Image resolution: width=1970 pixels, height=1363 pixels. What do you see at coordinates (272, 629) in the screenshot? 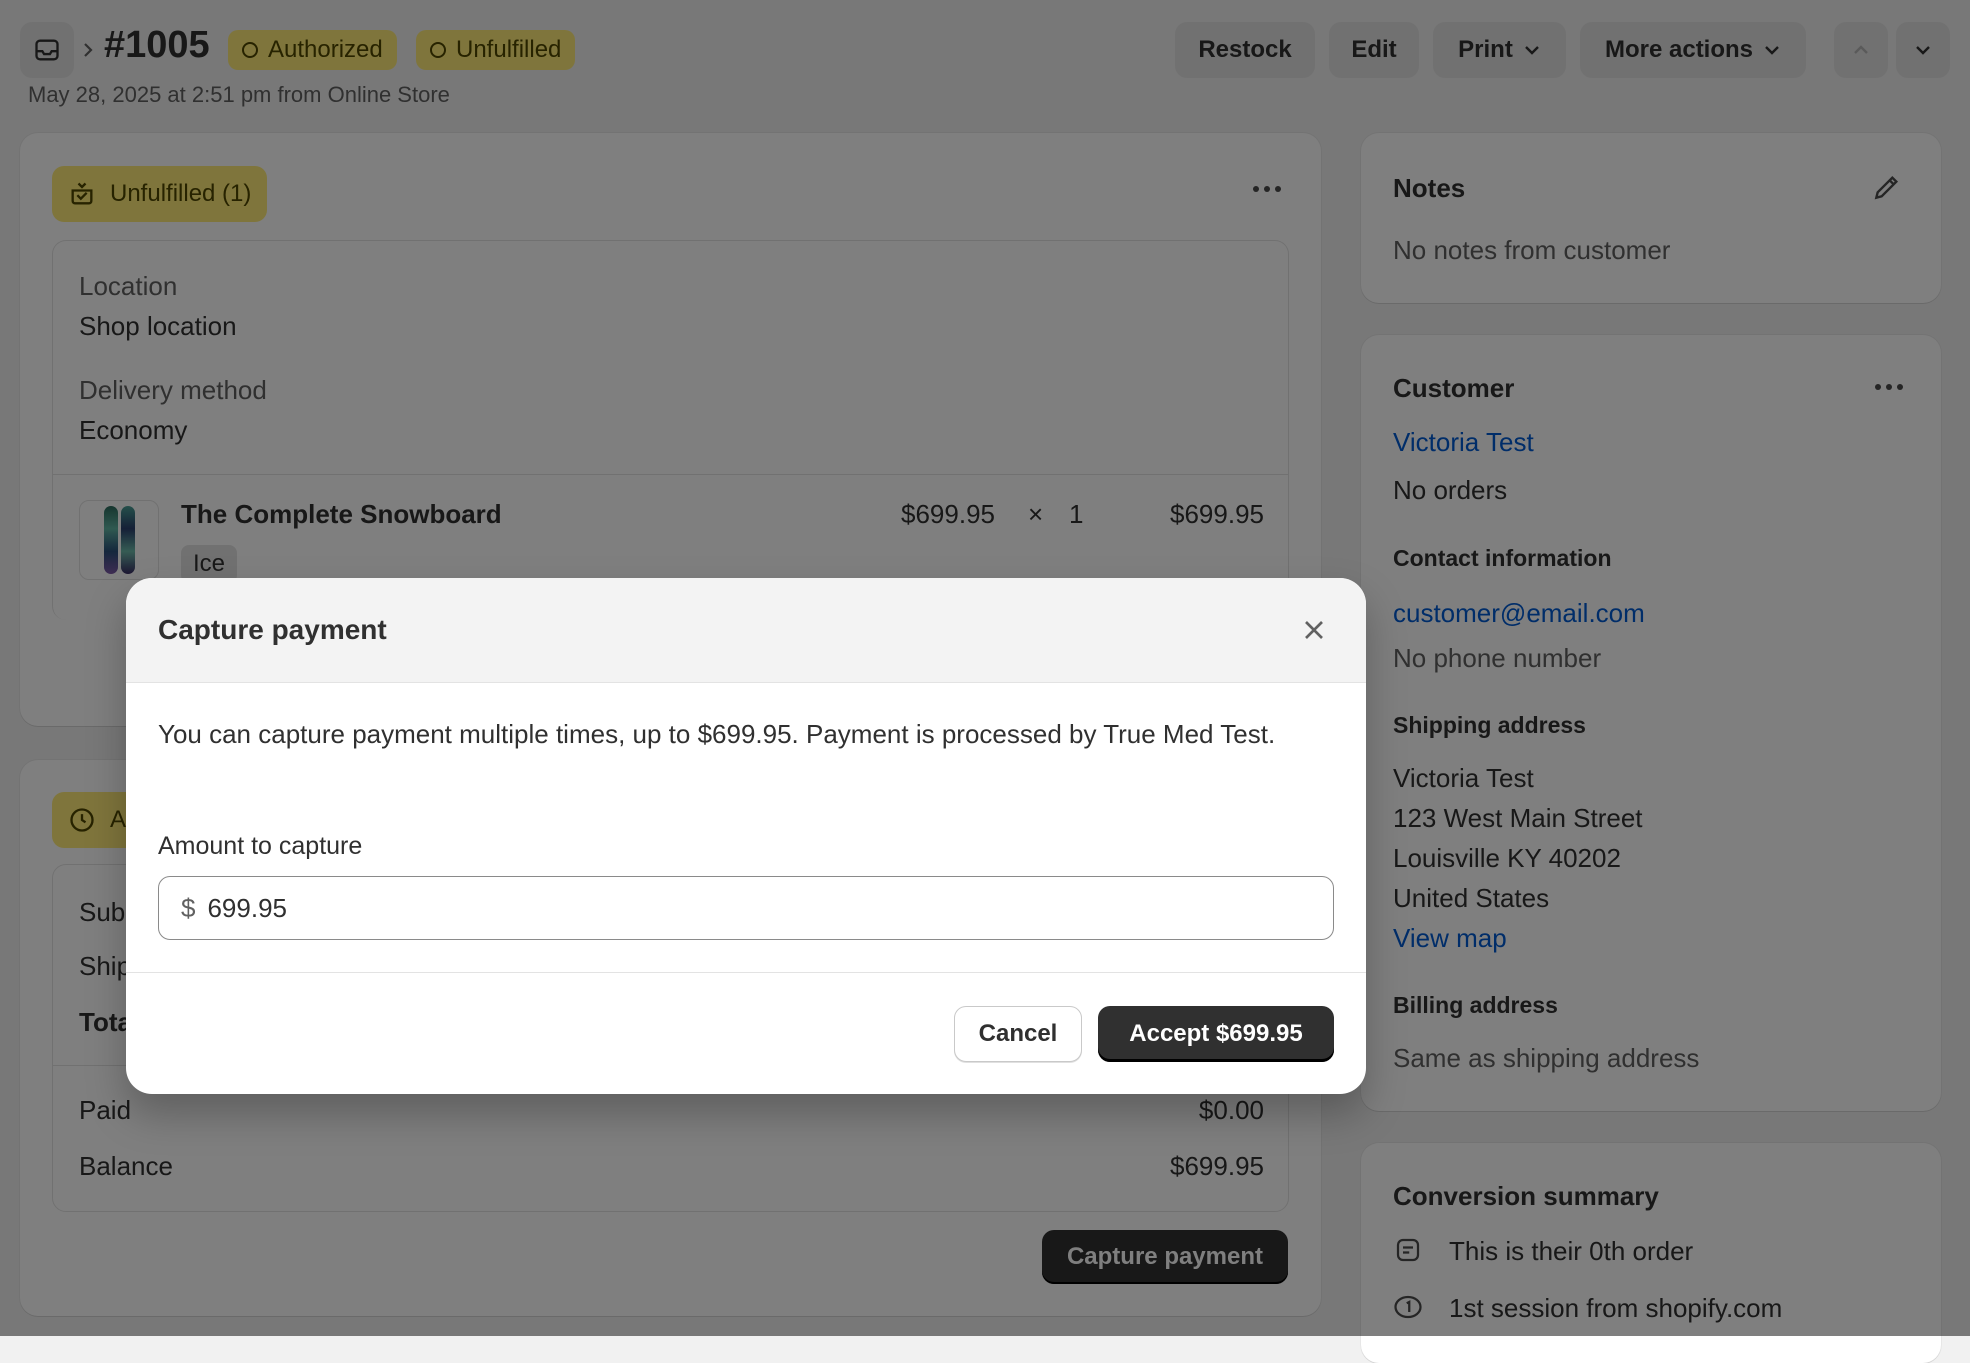
I see `modal-title: Capture payment` at bounding box center [272, 629].